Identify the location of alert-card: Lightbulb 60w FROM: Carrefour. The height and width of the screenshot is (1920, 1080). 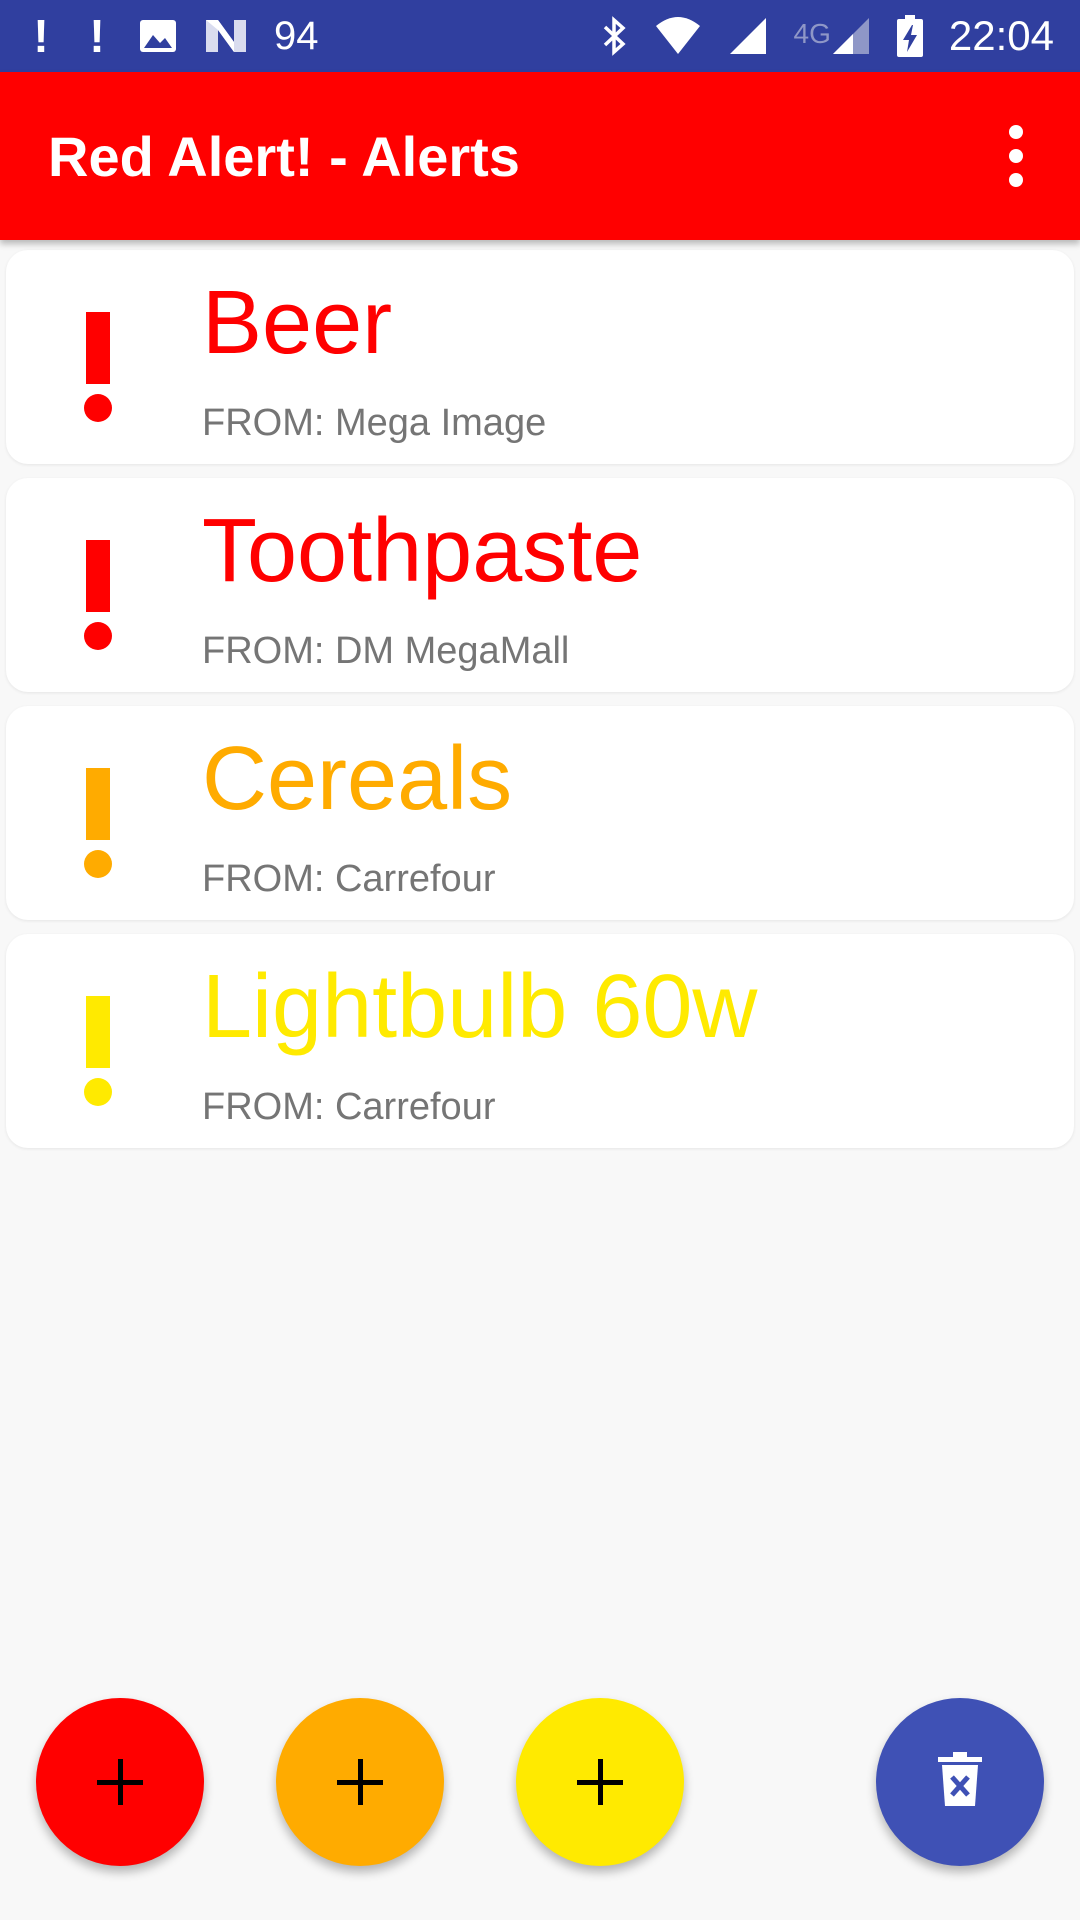
(540, 1041).